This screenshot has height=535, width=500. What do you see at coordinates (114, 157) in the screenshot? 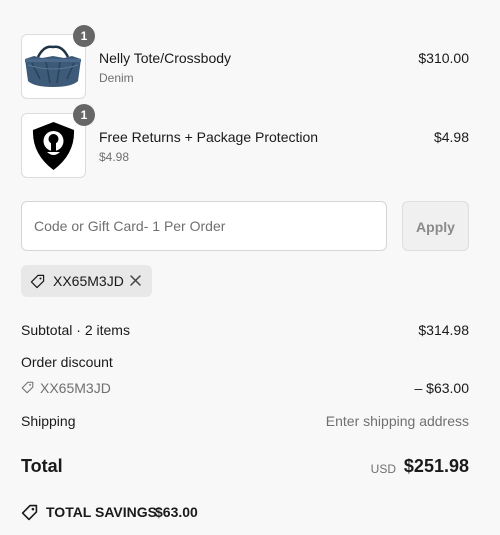
I see `item-variant: $4.98` at bounding box center [114, 157].